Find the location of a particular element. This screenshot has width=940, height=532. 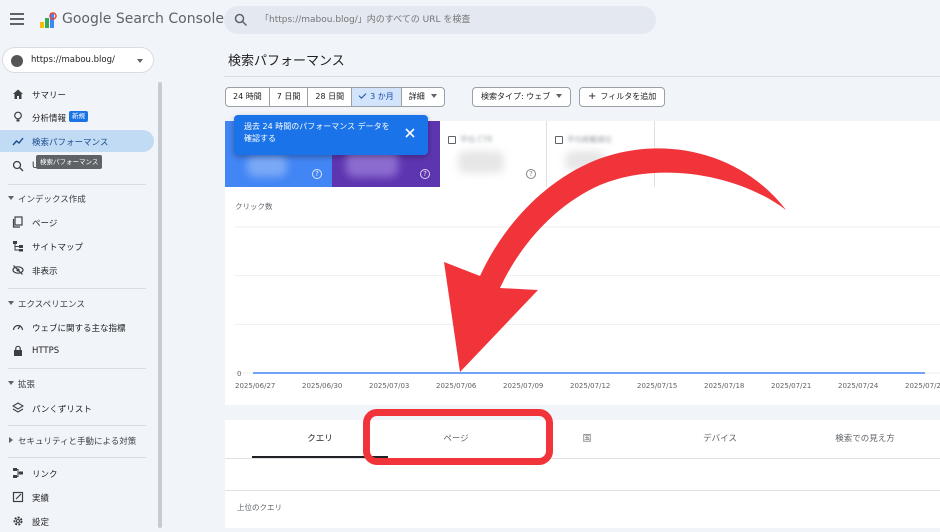

range-24h: 24 時間 is located at coordinates (248, 97).